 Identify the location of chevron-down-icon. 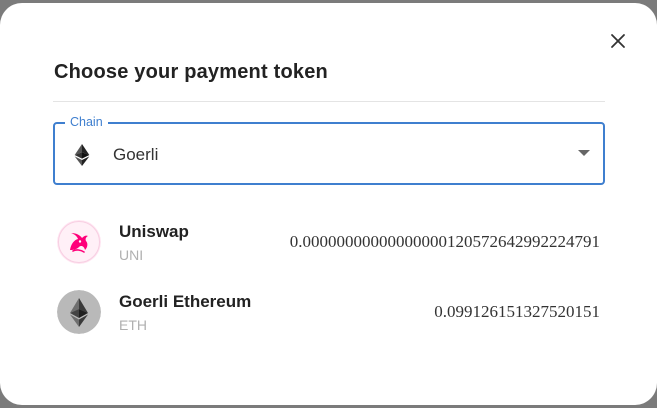
(584, 153).